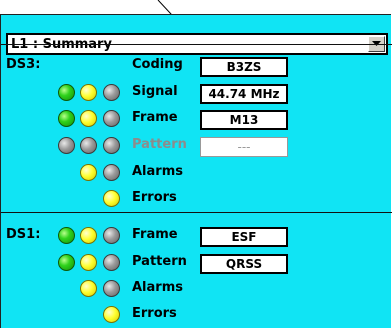 The width and height of the screenshot is (392, 328). I want to click on ds3-frame-led-gray, so click(111, 118).